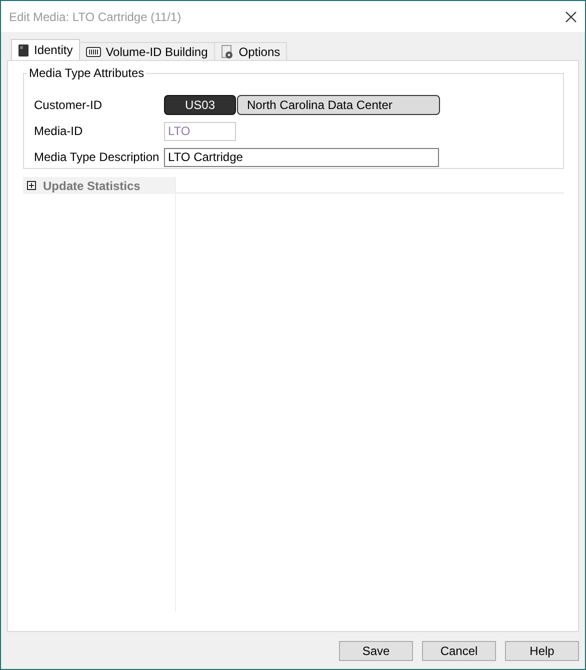 The width and height of the screenshot is (586, 670). Describe the element at coordinates (251, 51) in the screenshot. I see `tab: Options` at that location.